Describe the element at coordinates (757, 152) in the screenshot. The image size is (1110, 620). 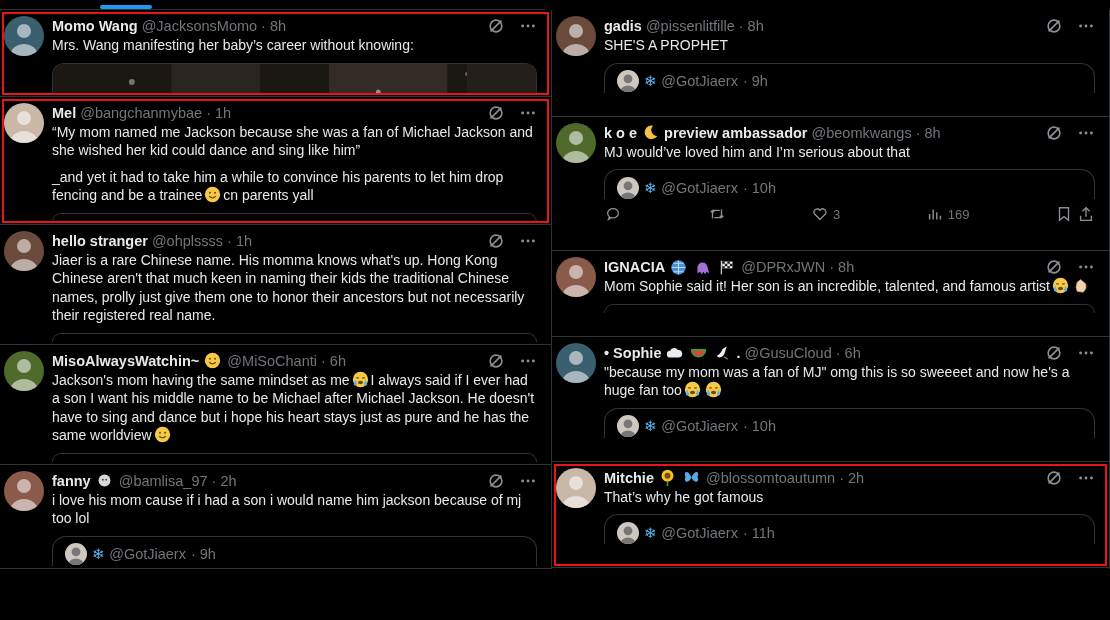
I see `tweet-text: MJ would’ve loved him and I’m serious about that` at that location.